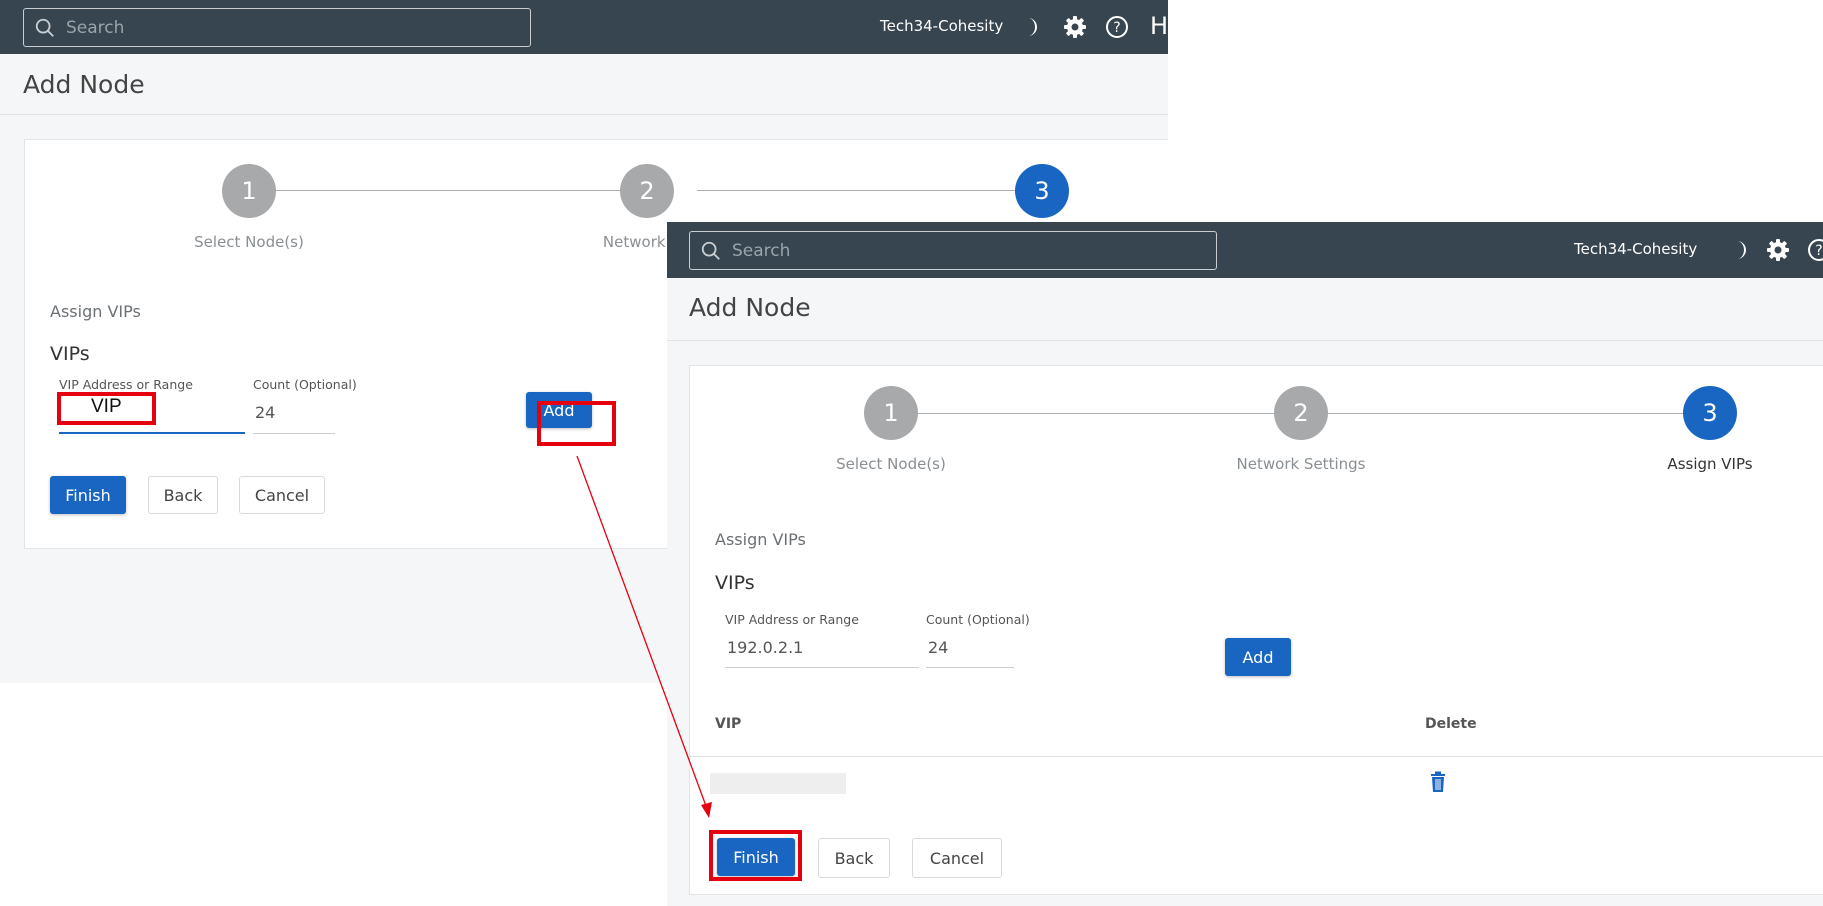 This screenshot has width=1823, height=906. What do you see at coordinates (728, 724) in the screenshot?
I see `table-header-vip: VIP` at bounding box center [728, 724].